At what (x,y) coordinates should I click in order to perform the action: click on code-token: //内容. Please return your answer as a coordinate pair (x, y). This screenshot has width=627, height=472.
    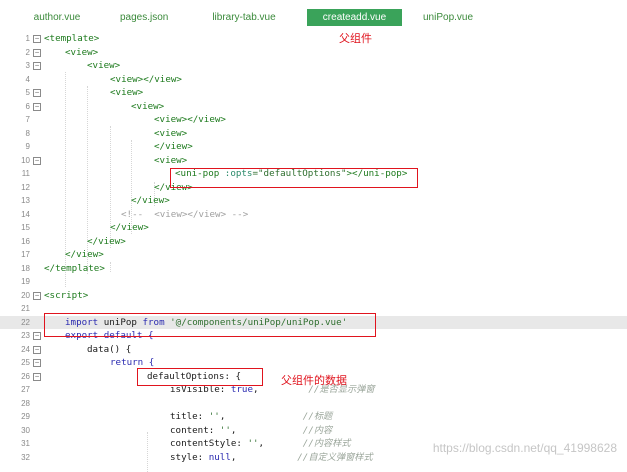
    Looking at the image, I should click on (317, 430).